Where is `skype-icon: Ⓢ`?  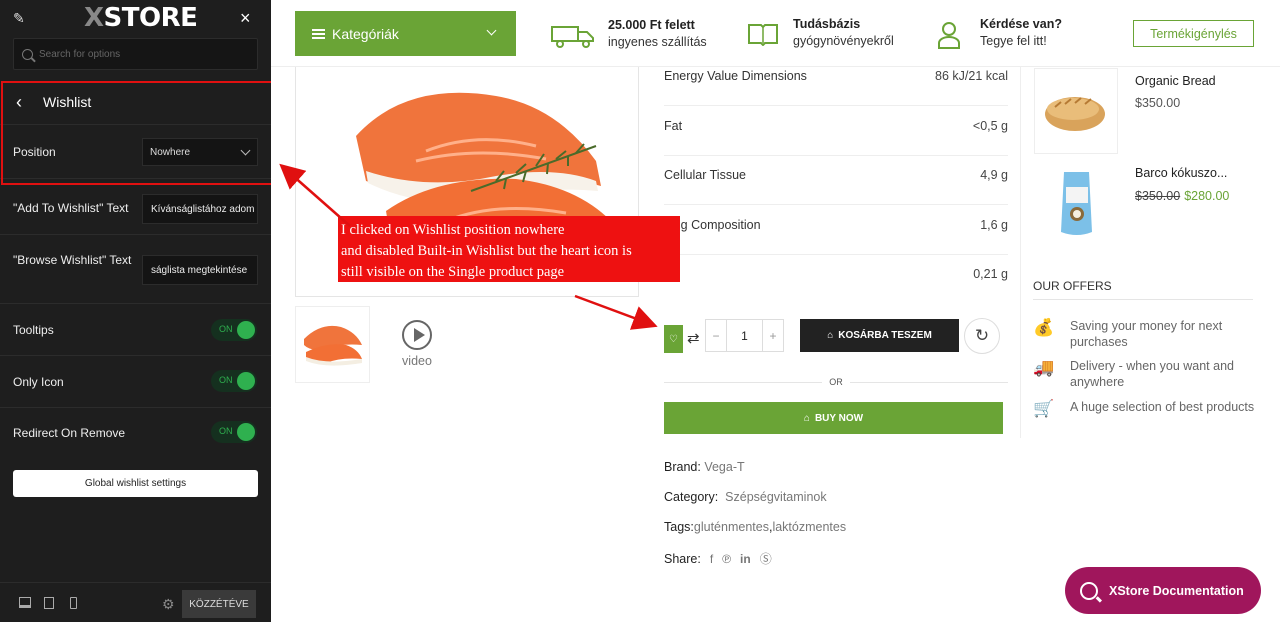 skype-icon: Ⓢ is located at coordinates (766, 559).